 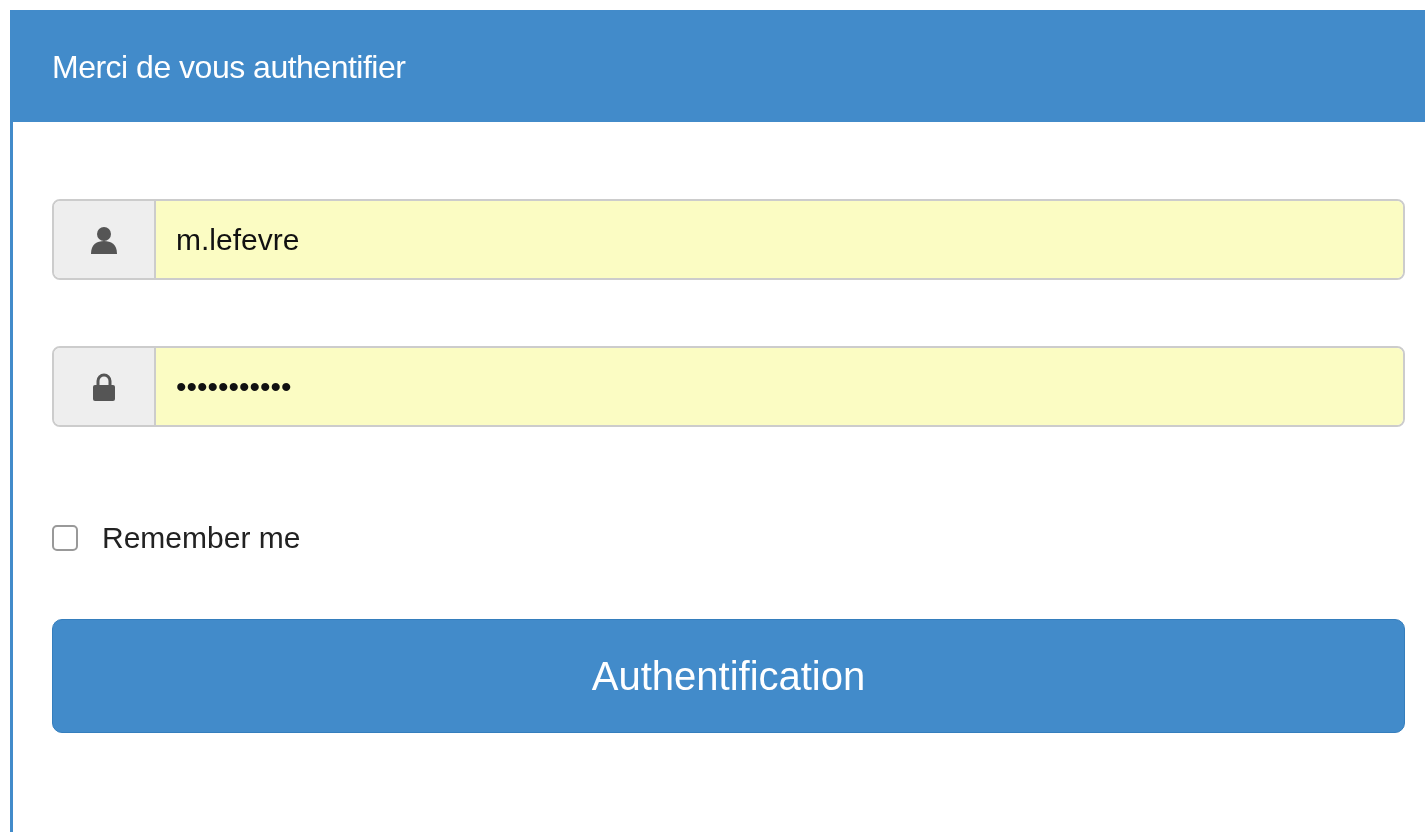 What do you see at coordinates (65, 538) in the screenshot?
I see `remember-checkbox` at bounding box center [65, 538].